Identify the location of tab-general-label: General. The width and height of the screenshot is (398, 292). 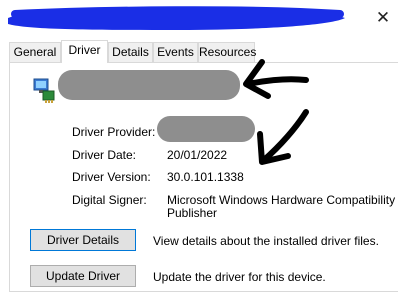
(35, 52).